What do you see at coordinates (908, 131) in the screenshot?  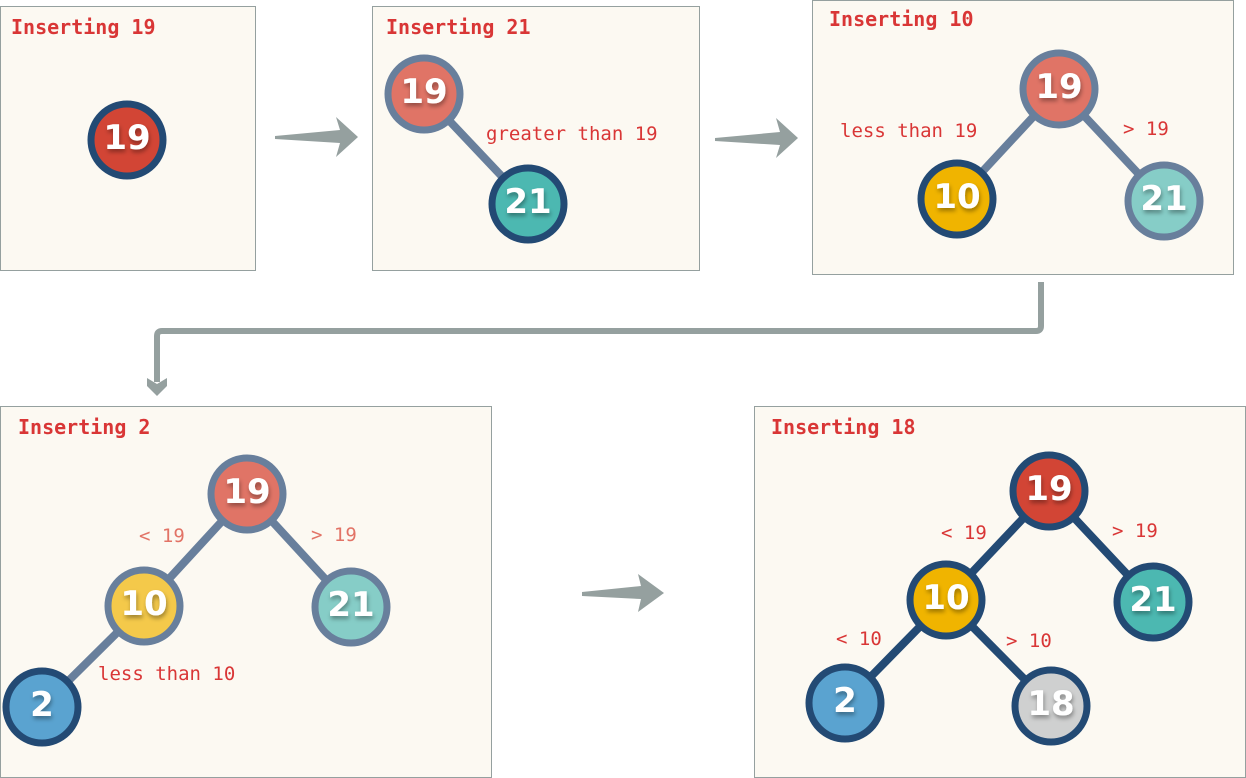 I see `edge-label: less than 19` at bounding box center [908, 131].